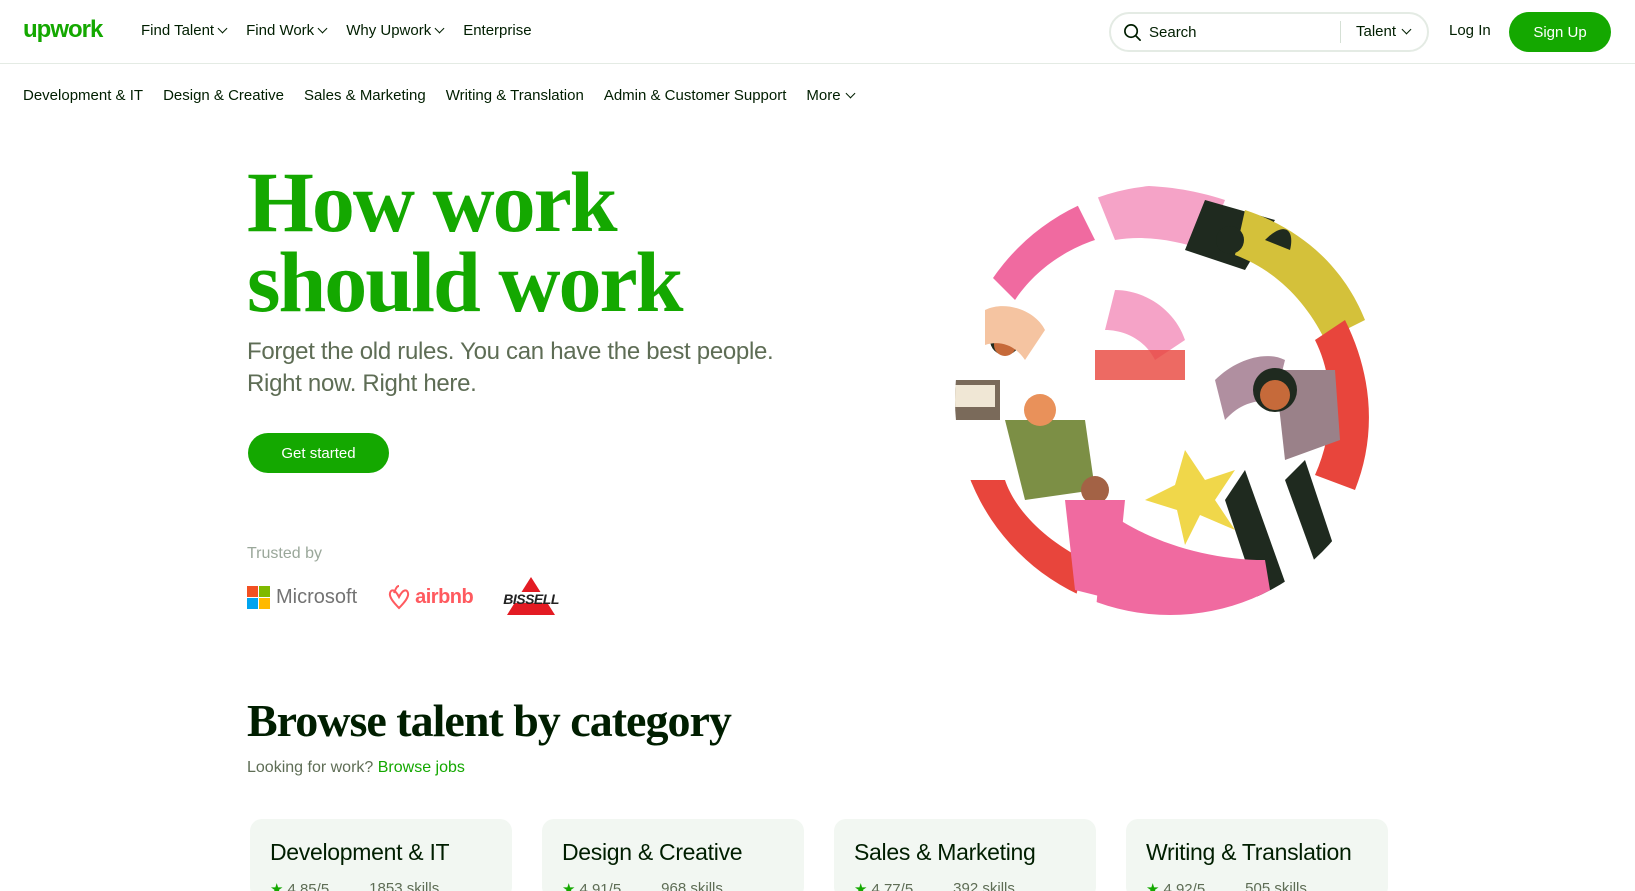 This screenshot has height=891, width=1635. I want to click on trusted-by-label: Trusted by, so click(284, 553).